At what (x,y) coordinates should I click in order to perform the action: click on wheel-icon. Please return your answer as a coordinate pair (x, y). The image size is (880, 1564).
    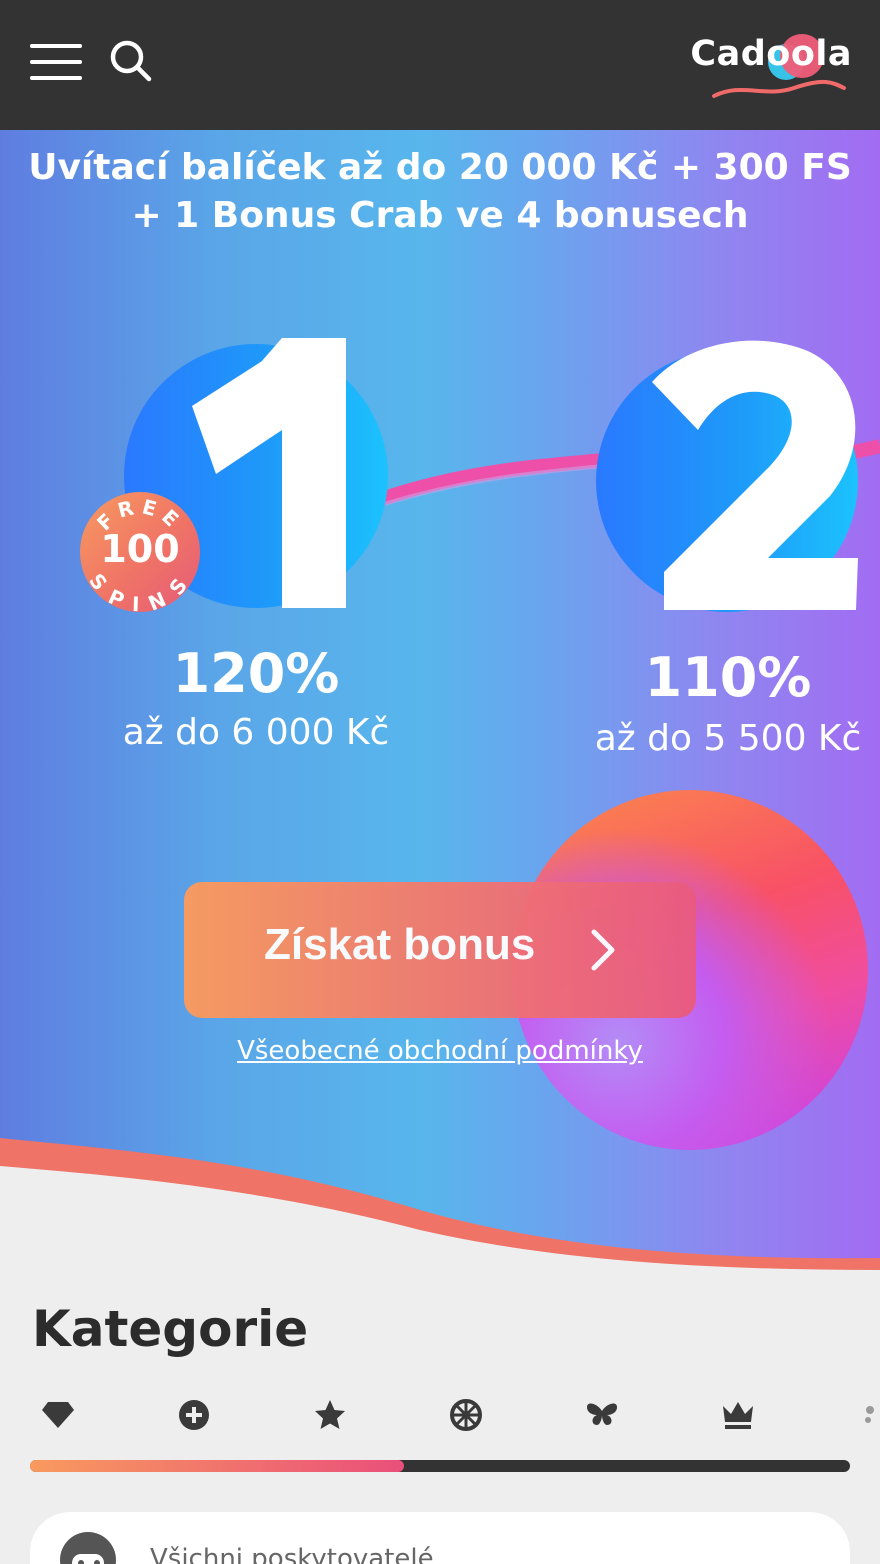
    Looking at the image, I should click on (466, 1415).